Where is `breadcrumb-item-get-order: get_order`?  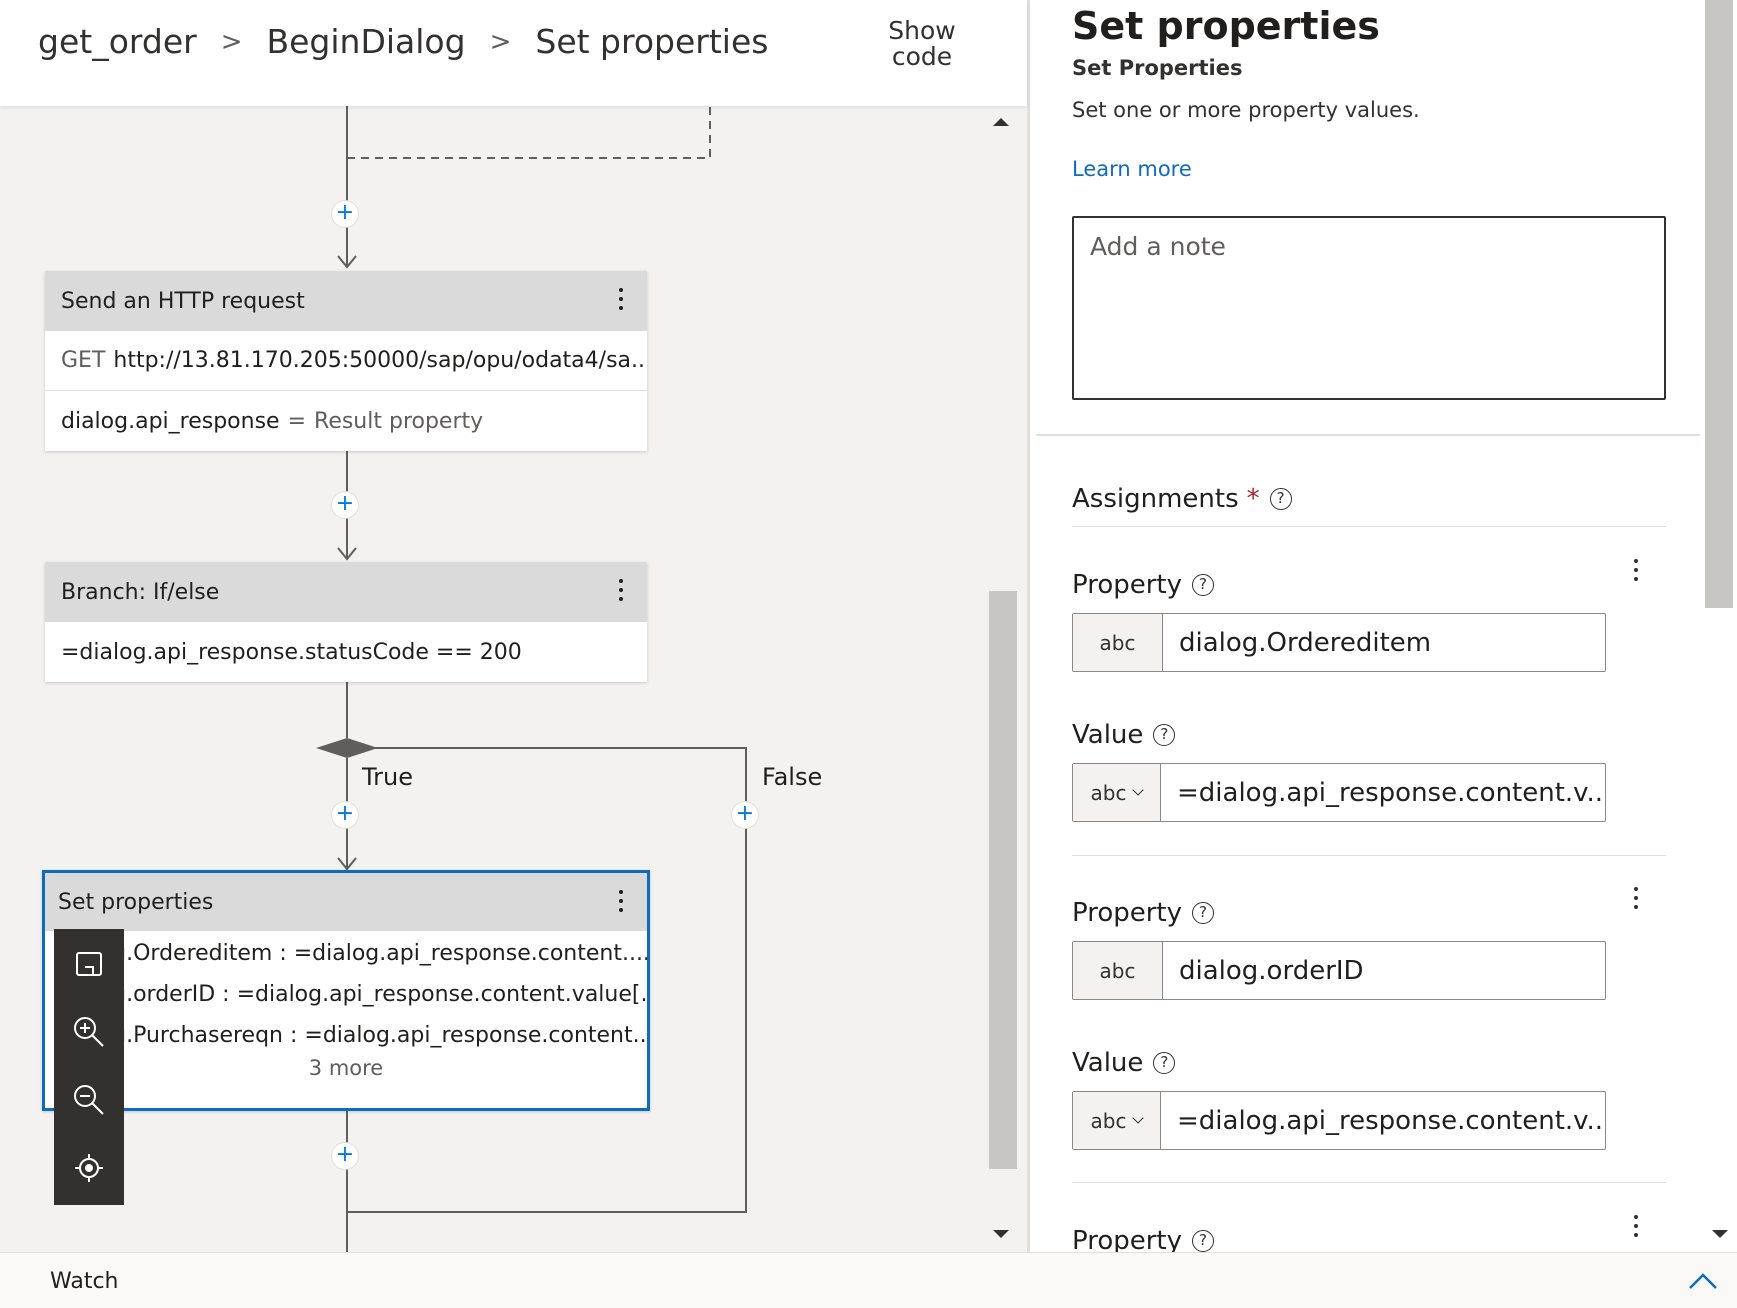
breadcrumb-item-get-order: get_order is located at coordinates (117, 41).